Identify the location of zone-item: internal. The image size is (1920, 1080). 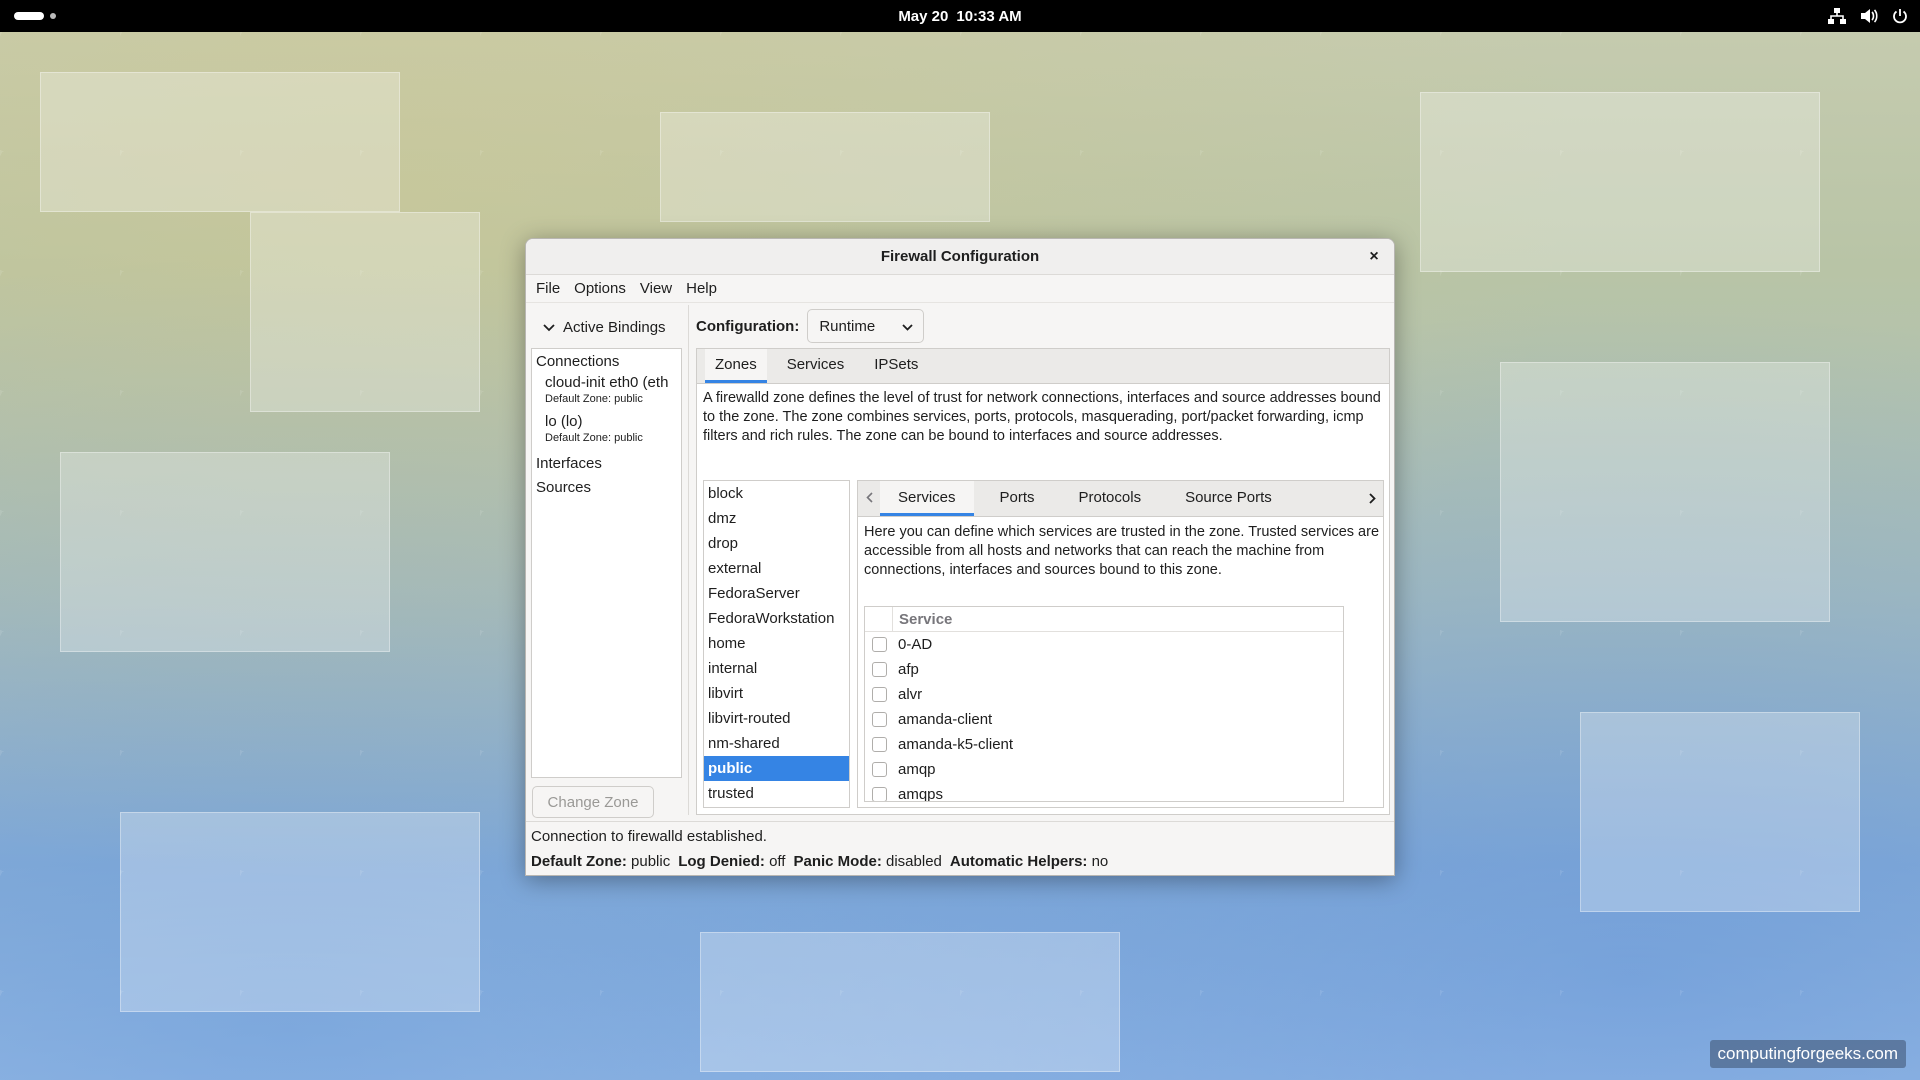
(776, 668).